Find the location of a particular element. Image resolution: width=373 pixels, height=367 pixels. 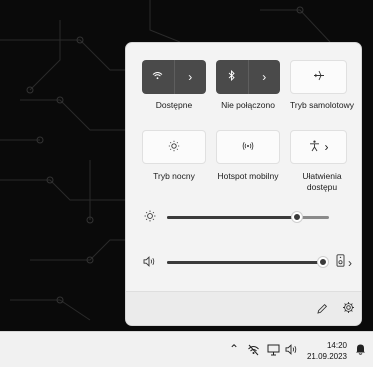

bluetooth-expand-button: › is located at coordinates (264, 77).